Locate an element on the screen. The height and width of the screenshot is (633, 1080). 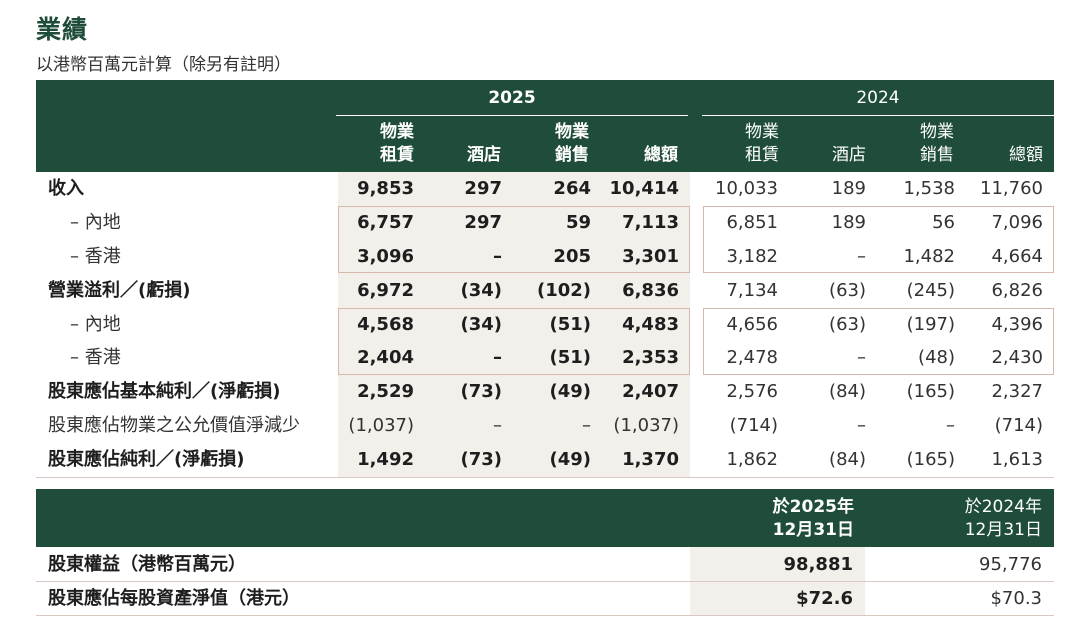
value-current-total: 7,113 is located at coordinates (650, 222).